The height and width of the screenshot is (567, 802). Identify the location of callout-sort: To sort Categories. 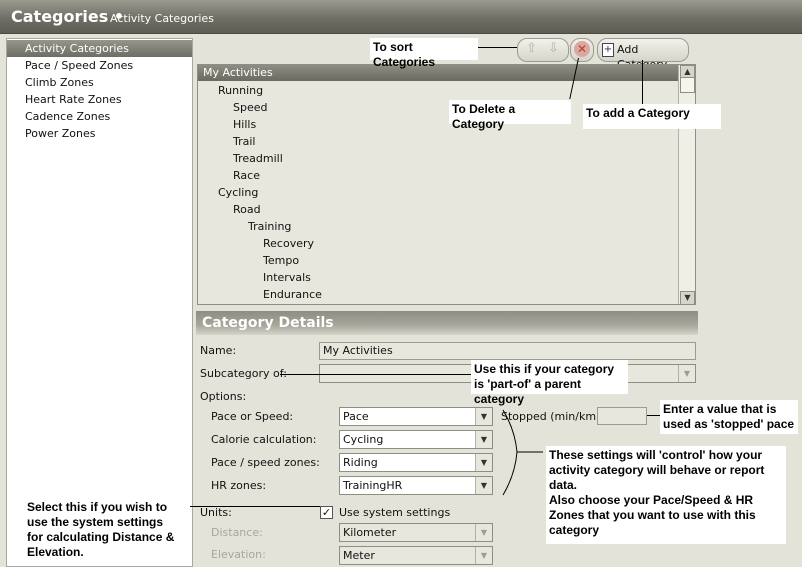
(424, 53).